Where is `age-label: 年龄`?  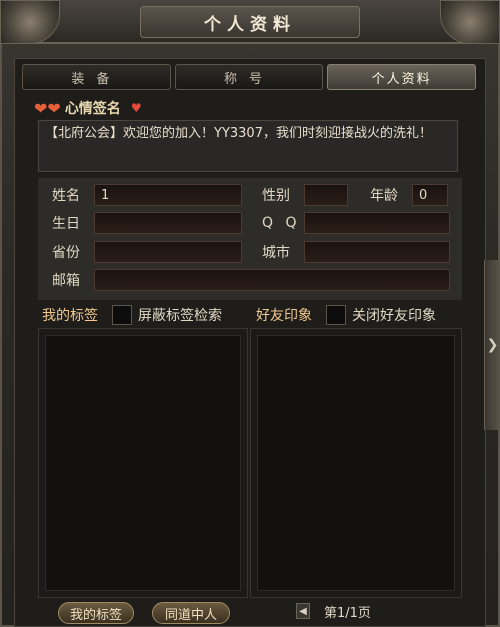
age-label: 年龄 is located at coordinates (384, 196).